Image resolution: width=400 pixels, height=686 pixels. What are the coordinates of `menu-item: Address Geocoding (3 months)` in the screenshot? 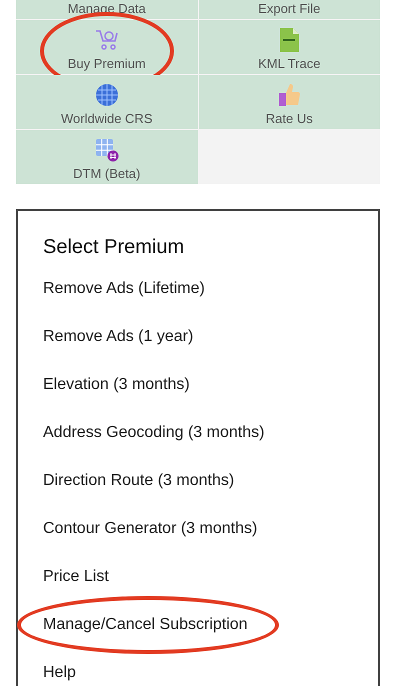 It's located at (153, 433).